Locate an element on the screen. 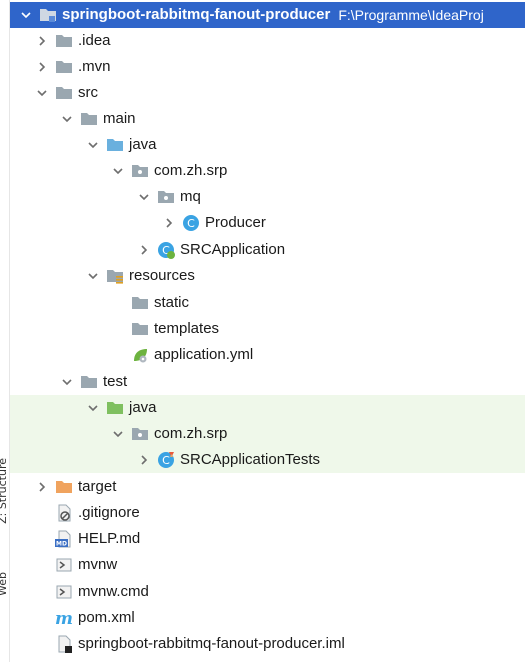 The width and height of the screenshot is (525, 662). tree-label: mvnw is located at coordinates (98, 564).